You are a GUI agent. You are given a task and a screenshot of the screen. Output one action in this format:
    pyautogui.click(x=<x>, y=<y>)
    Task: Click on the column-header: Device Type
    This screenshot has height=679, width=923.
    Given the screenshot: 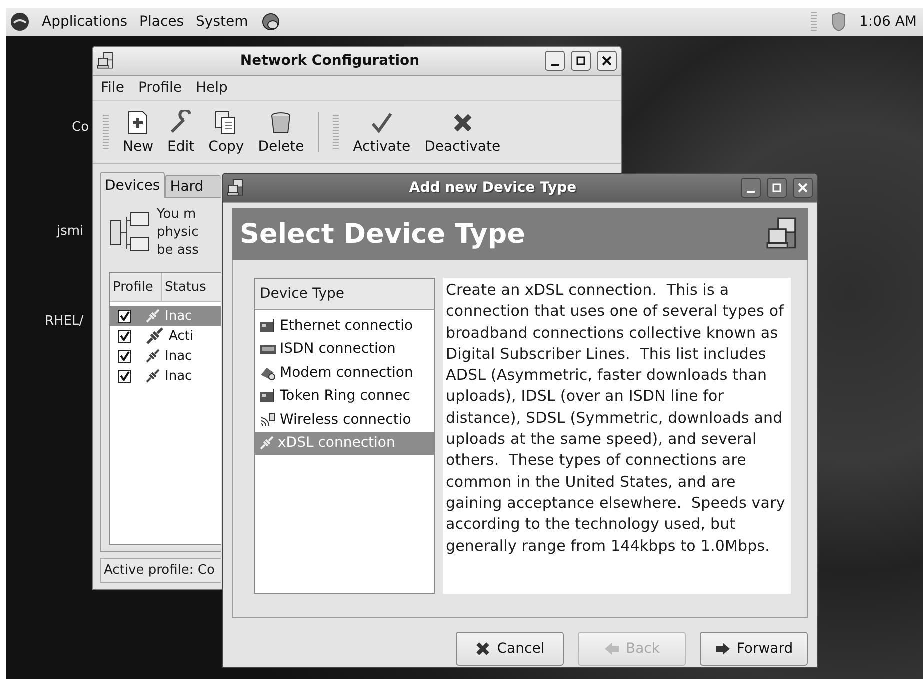 What is the action you would take?
    pyautogui.click(x=344, y=294)
    